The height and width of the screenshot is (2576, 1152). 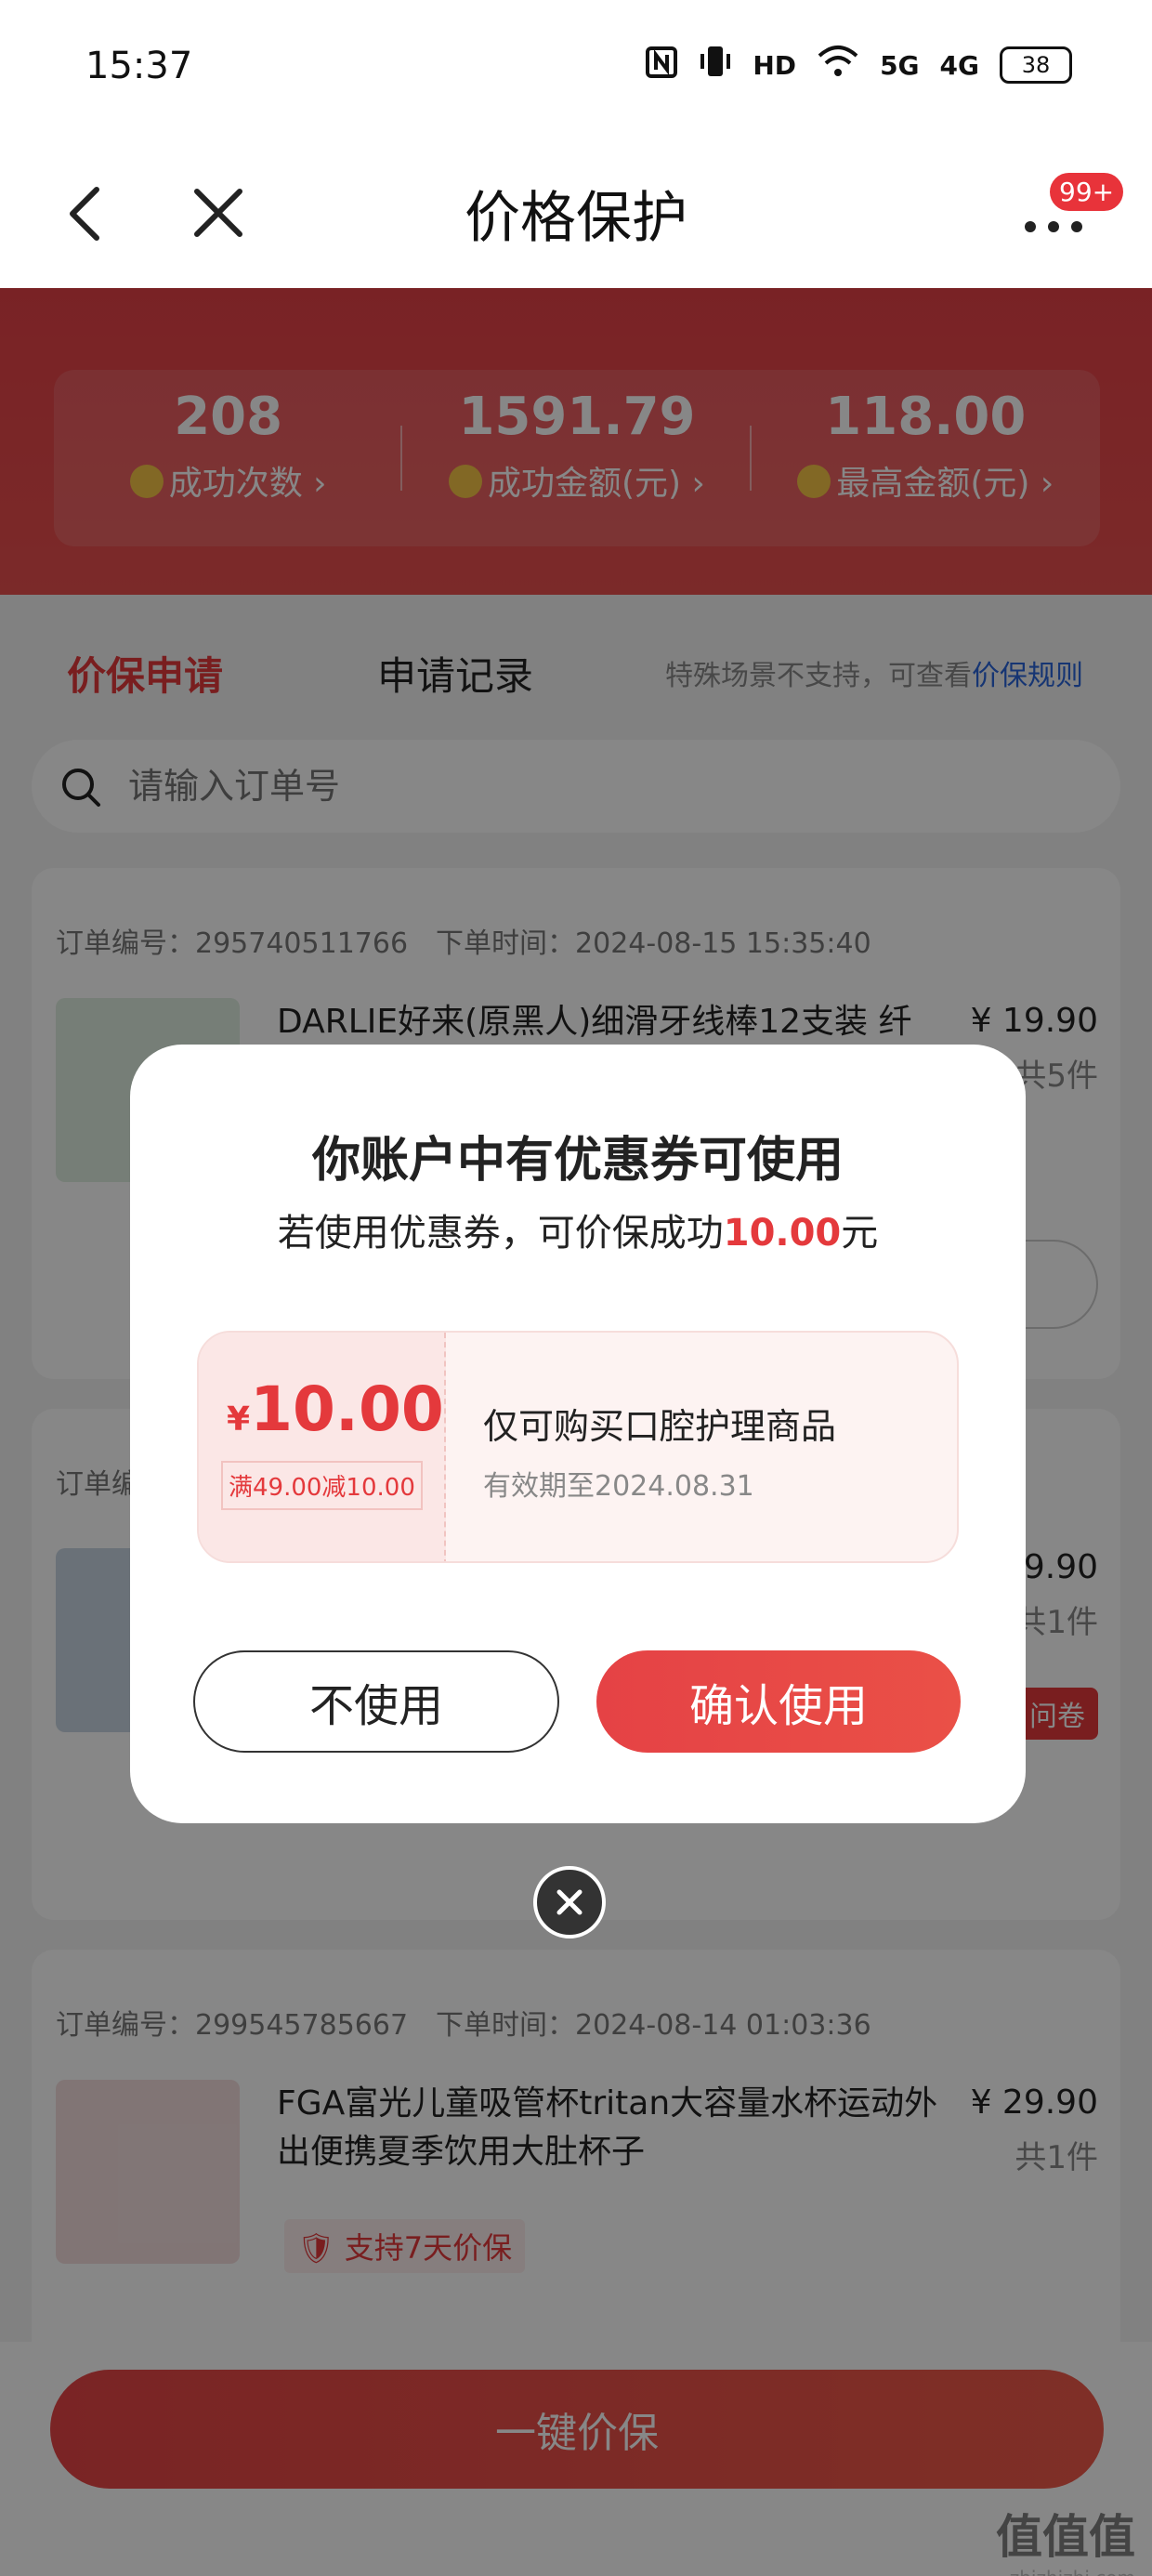 I want to click on watermark: 值值值 zhizhizhi.com, so click(x=1065, y=2538).